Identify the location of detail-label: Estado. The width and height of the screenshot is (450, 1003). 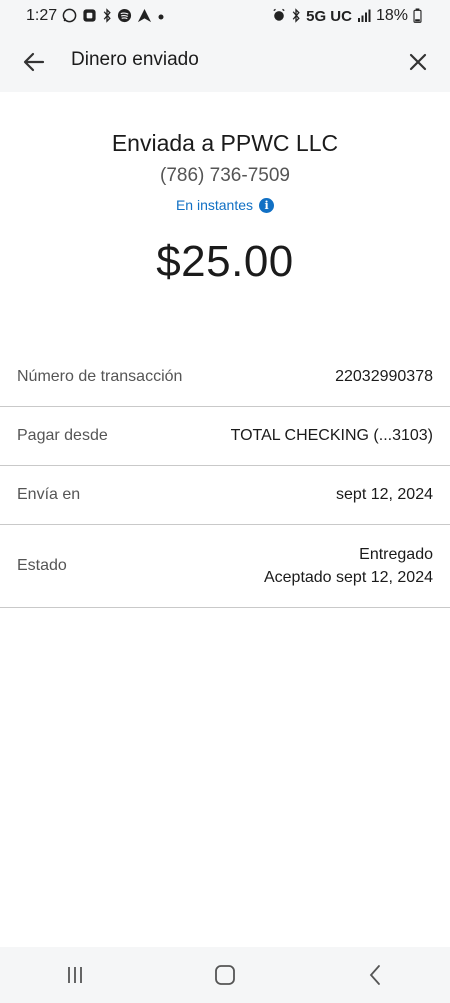
(42, 565).